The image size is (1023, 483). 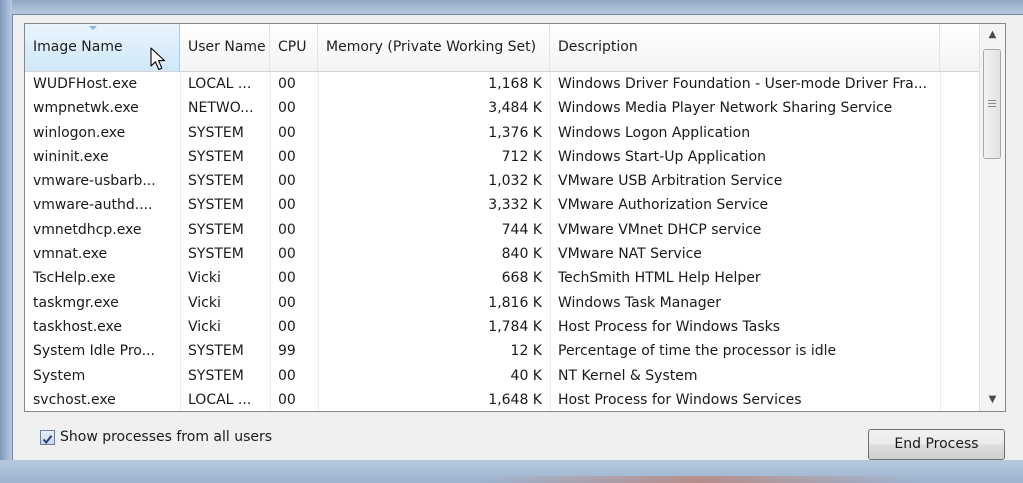 What do you see at coordinates (680, 399) in the screenshot?
I see `cell-description: Host Process for Windows Services` at bounding box center [680, 399].